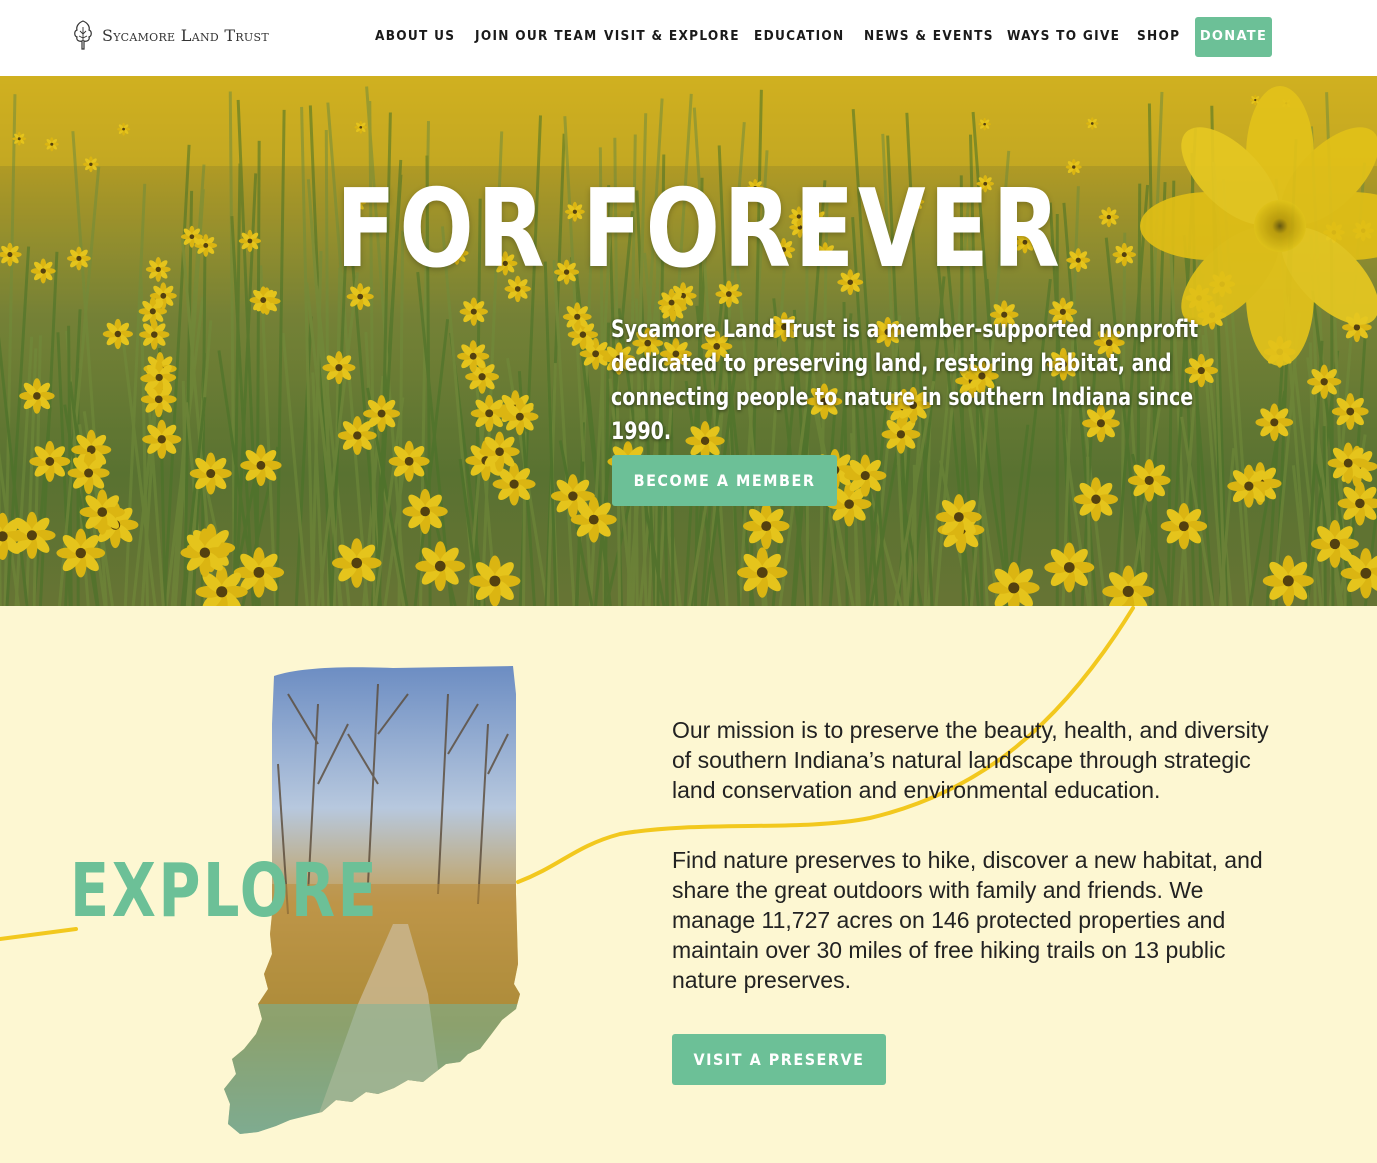 This screenshot has height=1163, width=1377. Describe the element at coordinates (700, 229) in the screenshot. I see `hero-title: FOR FOREVER` at that location.